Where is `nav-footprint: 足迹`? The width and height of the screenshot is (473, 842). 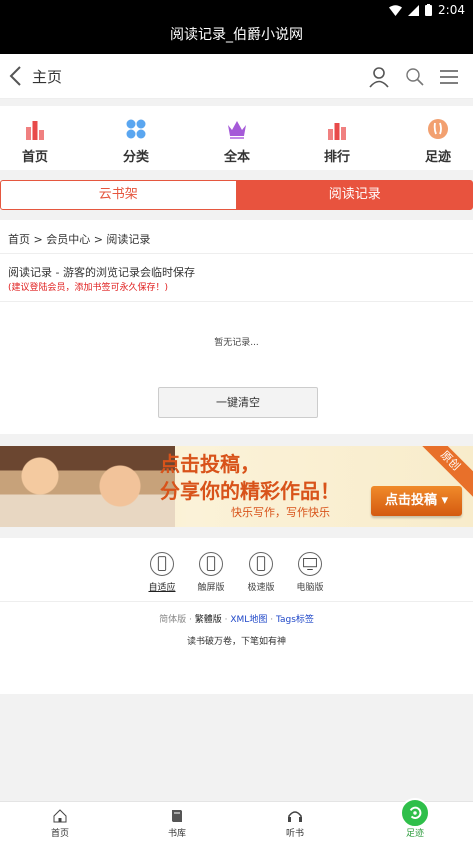 nav-footprint: 足迹 is located at coordinates (438, 141).